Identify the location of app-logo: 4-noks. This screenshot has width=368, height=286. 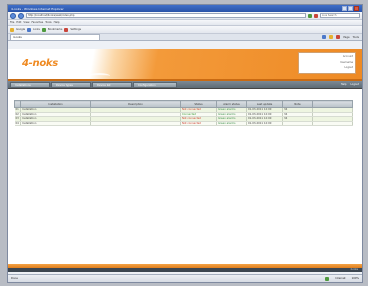
(40, 63).